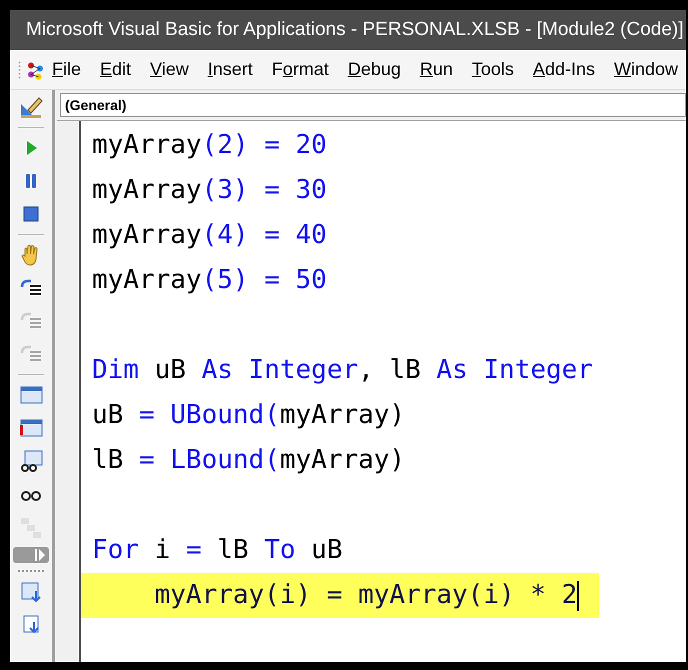 The image size is (688, 670). I want to click on window-title: Microsoft Visual Basic for Applications - PERSONAL.XLSB - [Module2 (Code)], so click(355, 30).